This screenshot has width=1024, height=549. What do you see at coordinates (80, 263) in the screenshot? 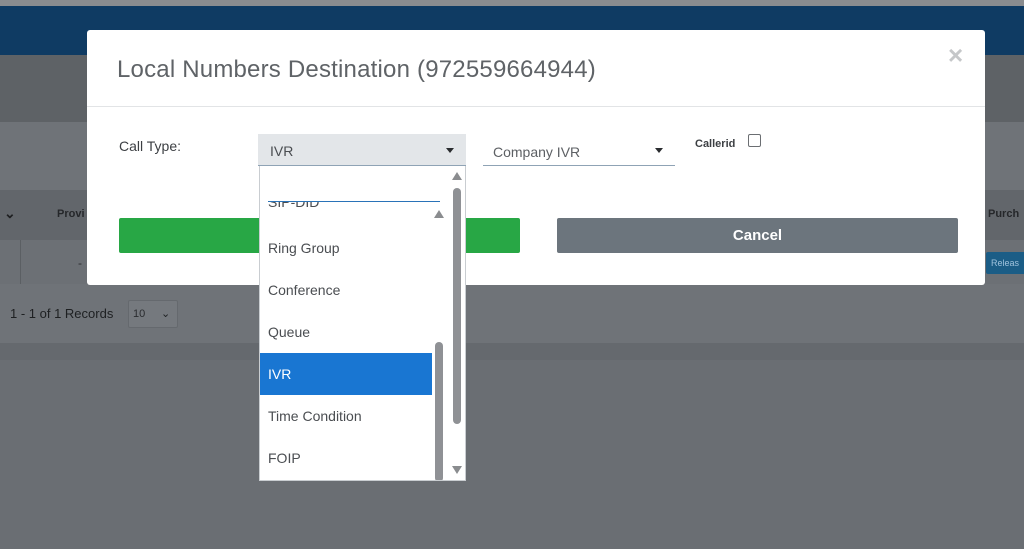
I see `table-cell-value: -` at bounding box center [80, 263].